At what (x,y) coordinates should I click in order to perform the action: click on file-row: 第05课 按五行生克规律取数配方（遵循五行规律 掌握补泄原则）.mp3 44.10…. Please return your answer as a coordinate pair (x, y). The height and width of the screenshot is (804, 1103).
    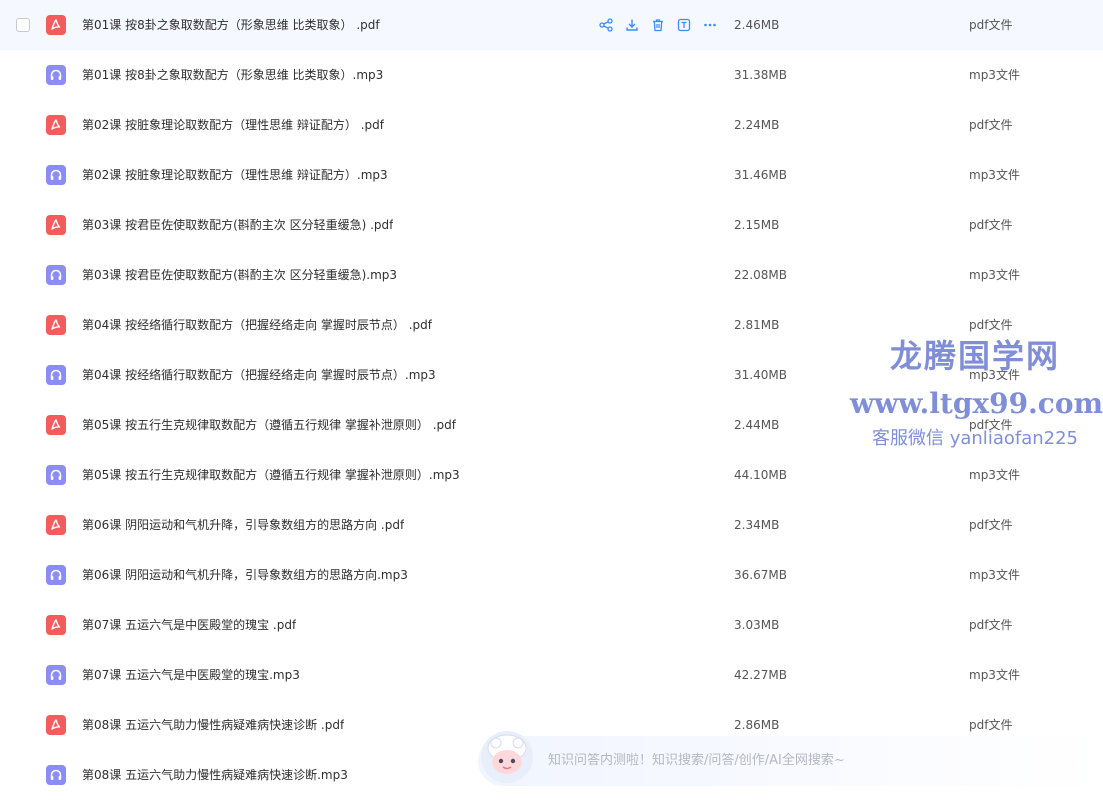
    Looking at the image, I should click on (551, 475).